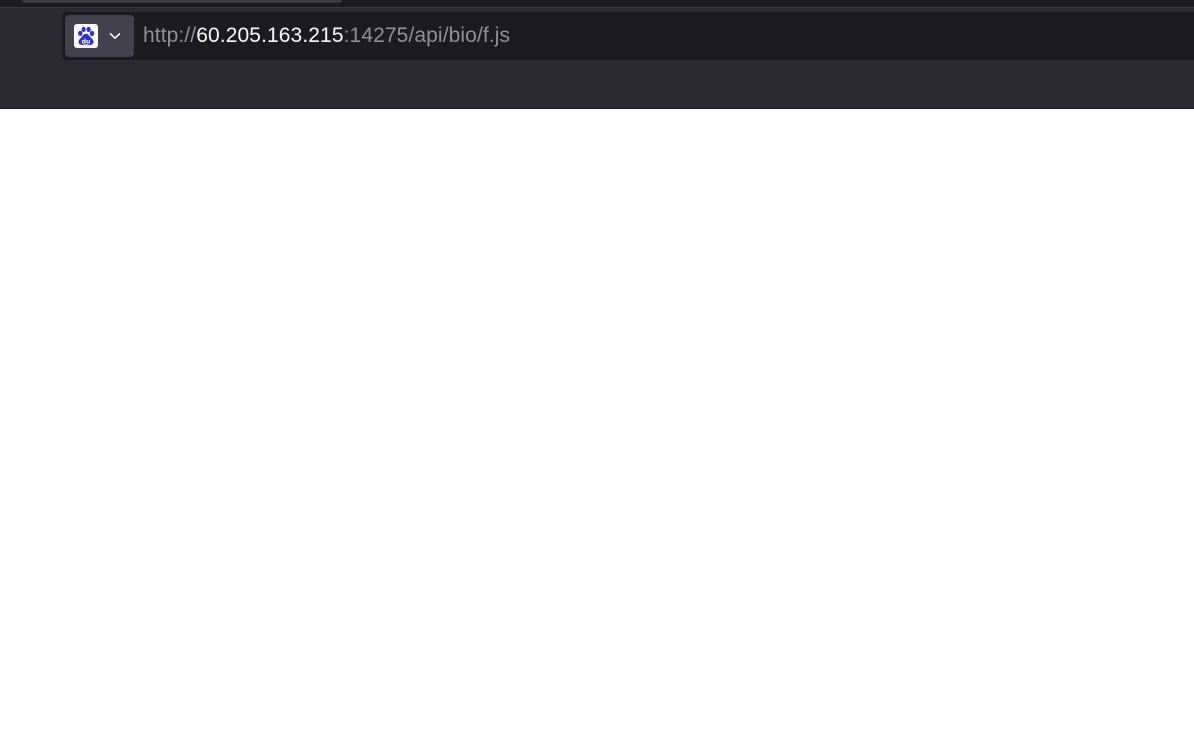  I want to click on url-host: 60.205.163.215, so click(270, 35).